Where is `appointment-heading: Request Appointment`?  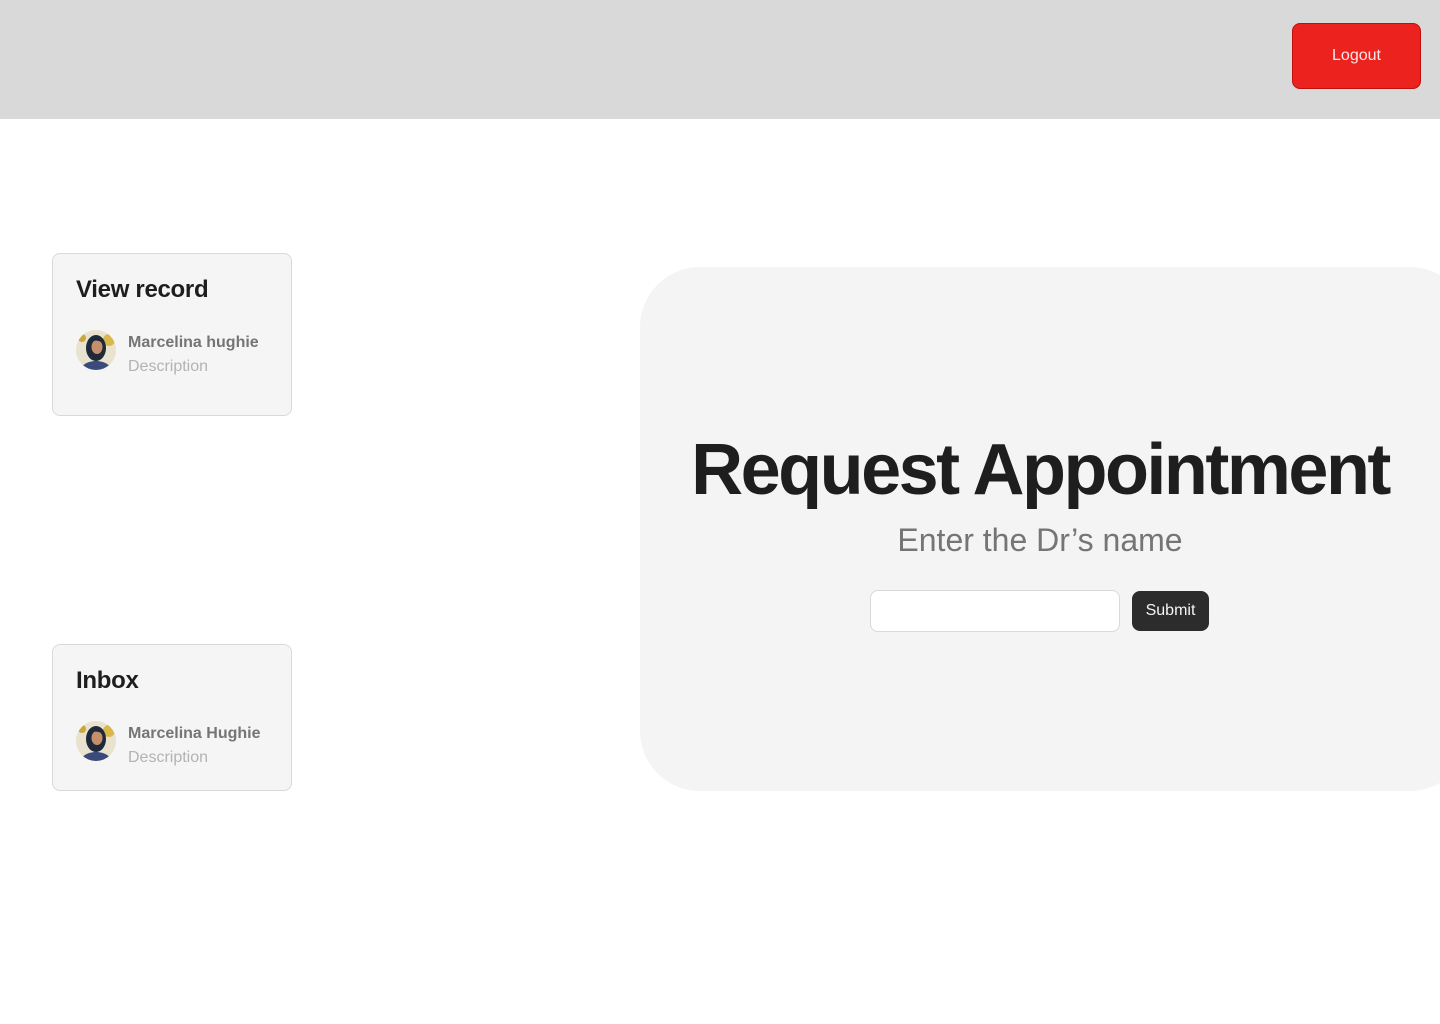
appointment-heading: Request Appointment is located at coordinates (1041, 470).